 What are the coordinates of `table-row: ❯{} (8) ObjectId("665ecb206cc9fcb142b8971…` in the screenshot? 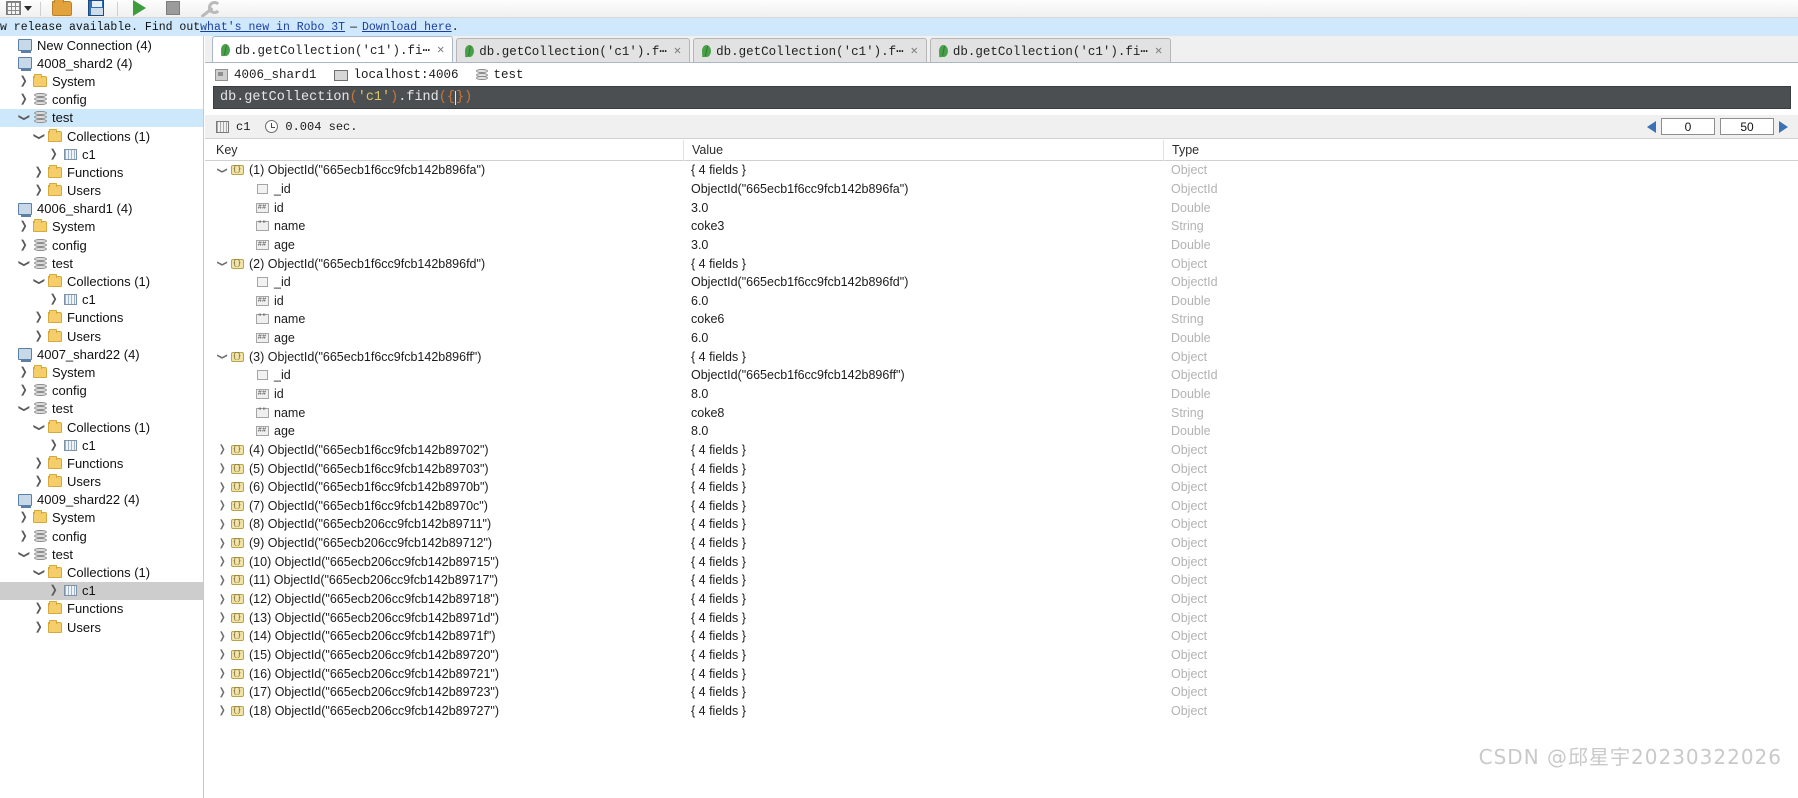 It's located at (1001, 524).